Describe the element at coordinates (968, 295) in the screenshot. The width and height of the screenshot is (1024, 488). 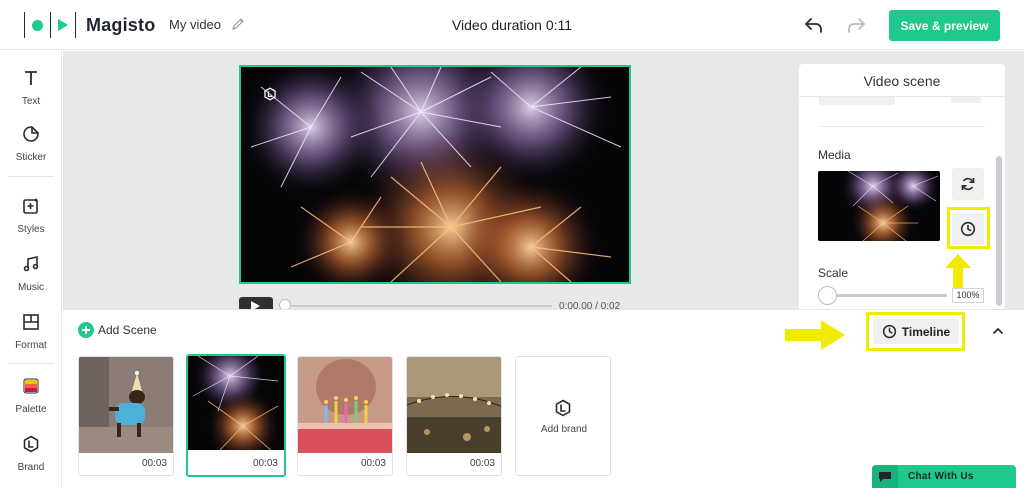
I see `scale-value: 100%` at that location.